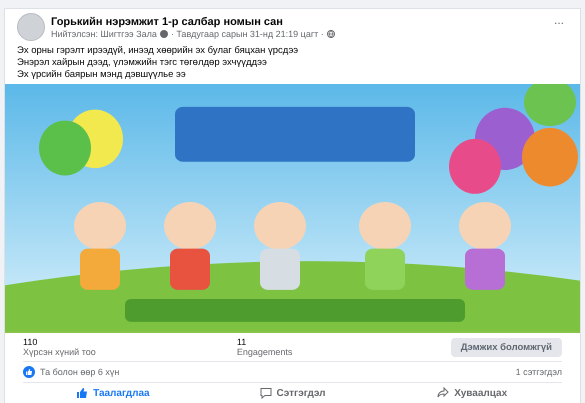 The height and width of the screenshot is (403, 585). Describe the element at coordinates (539, 372) in the screenshot. I see `comments-count: 1 сэтгэгдэл` at that location.